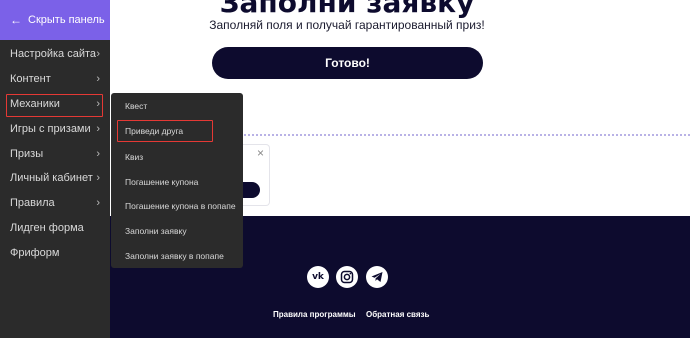  What do you see at coordinates (465, 135) in the screenshot?
I see `section-divider` at bounding box center [465, 135].